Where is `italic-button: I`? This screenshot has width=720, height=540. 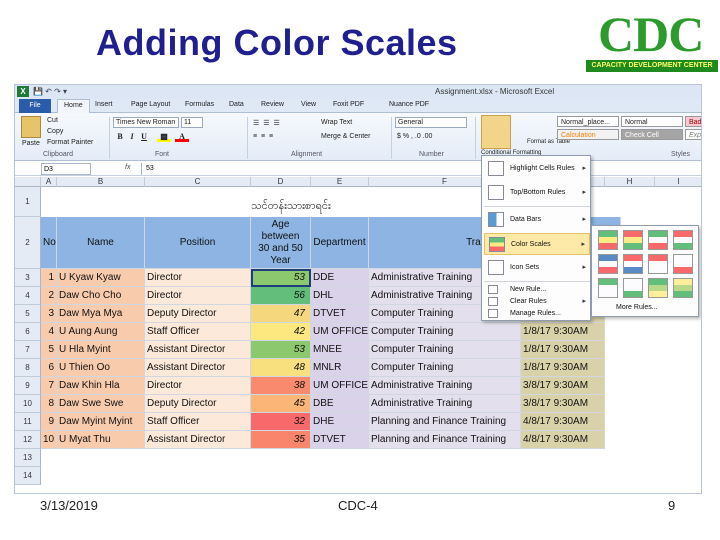
italic-button: I is located at coordinates (132, 136).